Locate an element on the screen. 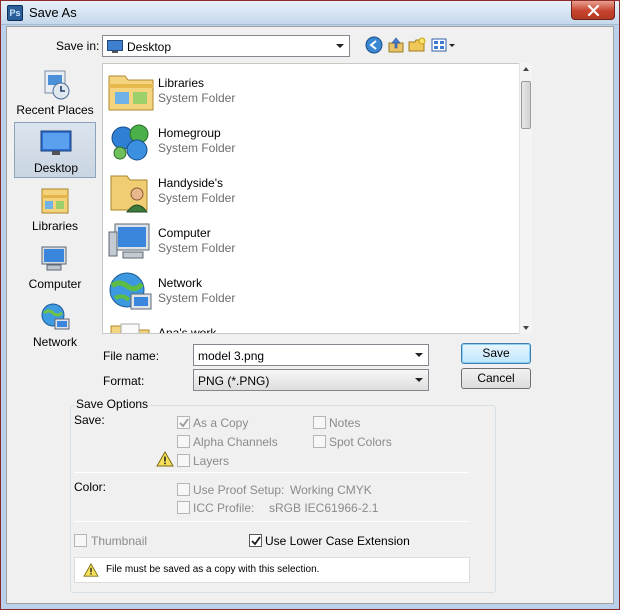 This screenshot has height=610, width=620. file-name-label: File name: is located at coordinates (131, 356).